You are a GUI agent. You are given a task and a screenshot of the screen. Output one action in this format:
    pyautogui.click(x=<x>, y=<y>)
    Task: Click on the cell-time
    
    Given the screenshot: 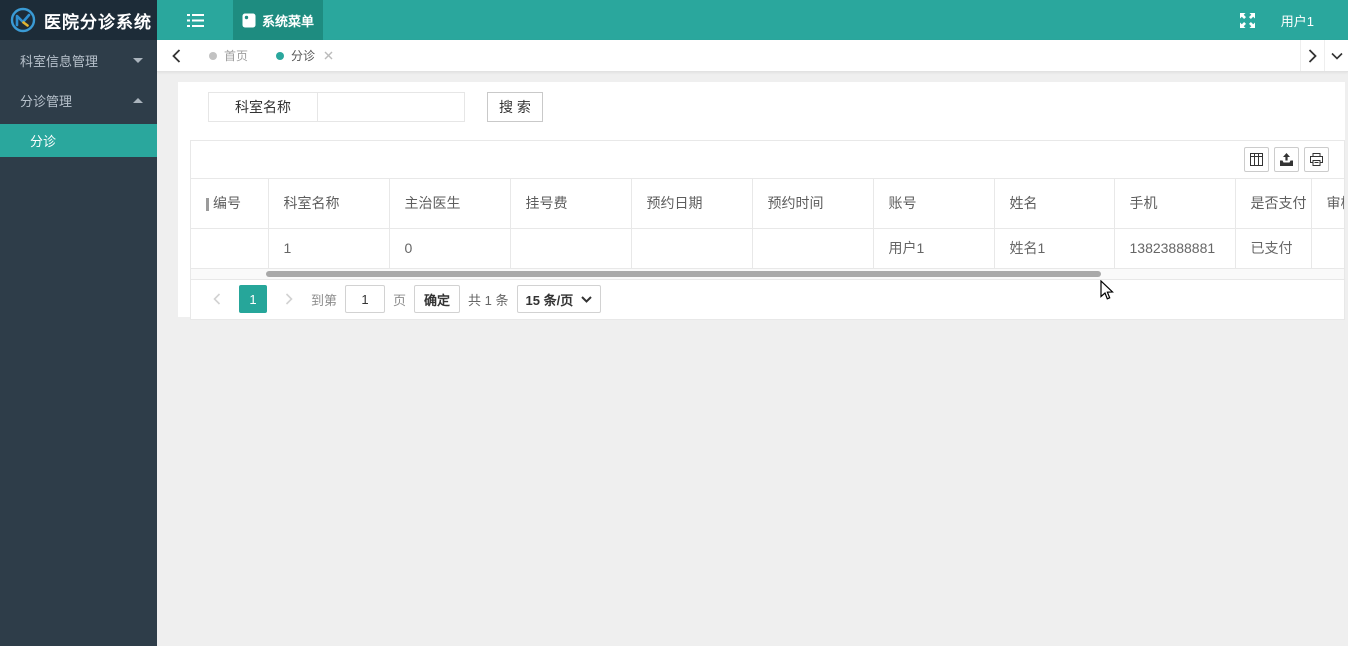 What is the action you would take?
    pyautogui.click(x=813, y=248)
    